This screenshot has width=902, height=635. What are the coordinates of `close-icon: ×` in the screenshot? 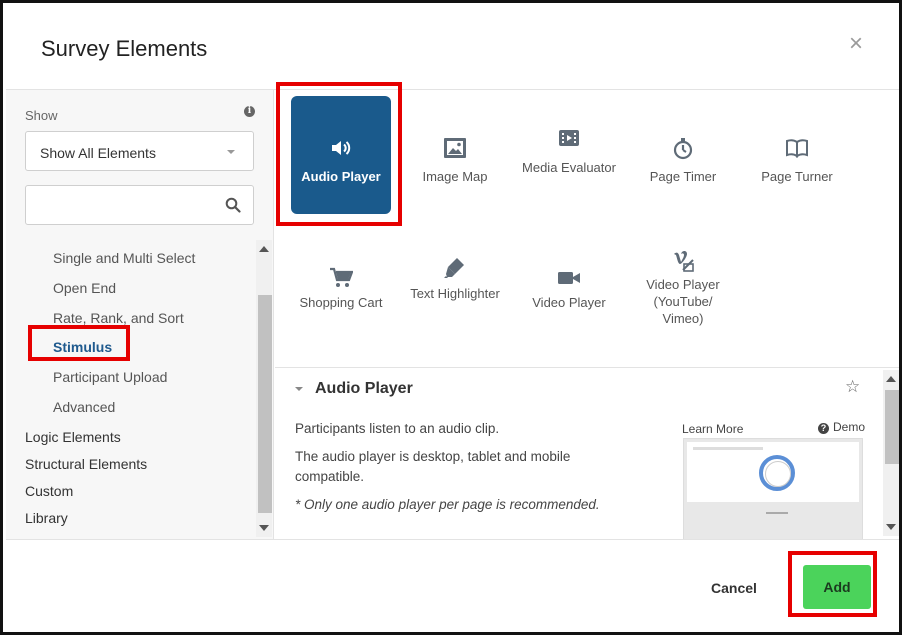 It's located at (856, 44).